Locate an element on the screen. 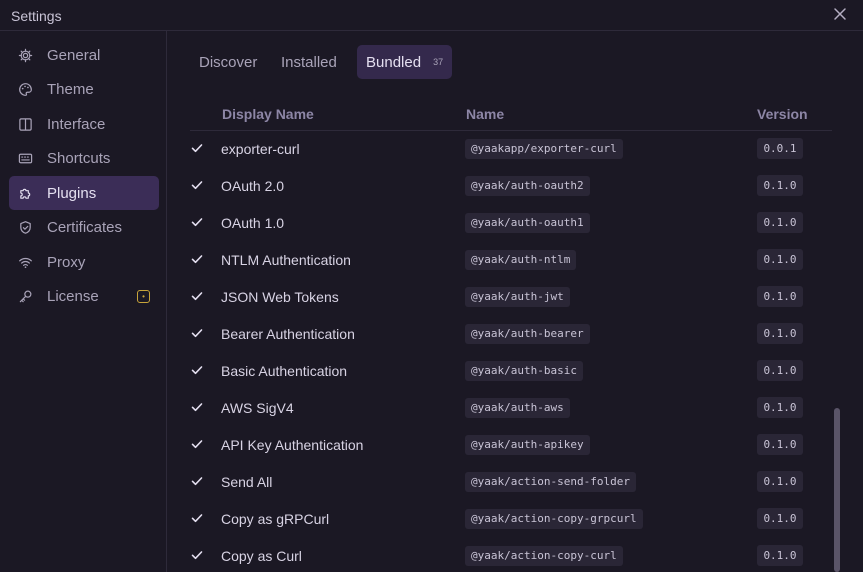  puzzle-icon is located at coordinates (25, 193).